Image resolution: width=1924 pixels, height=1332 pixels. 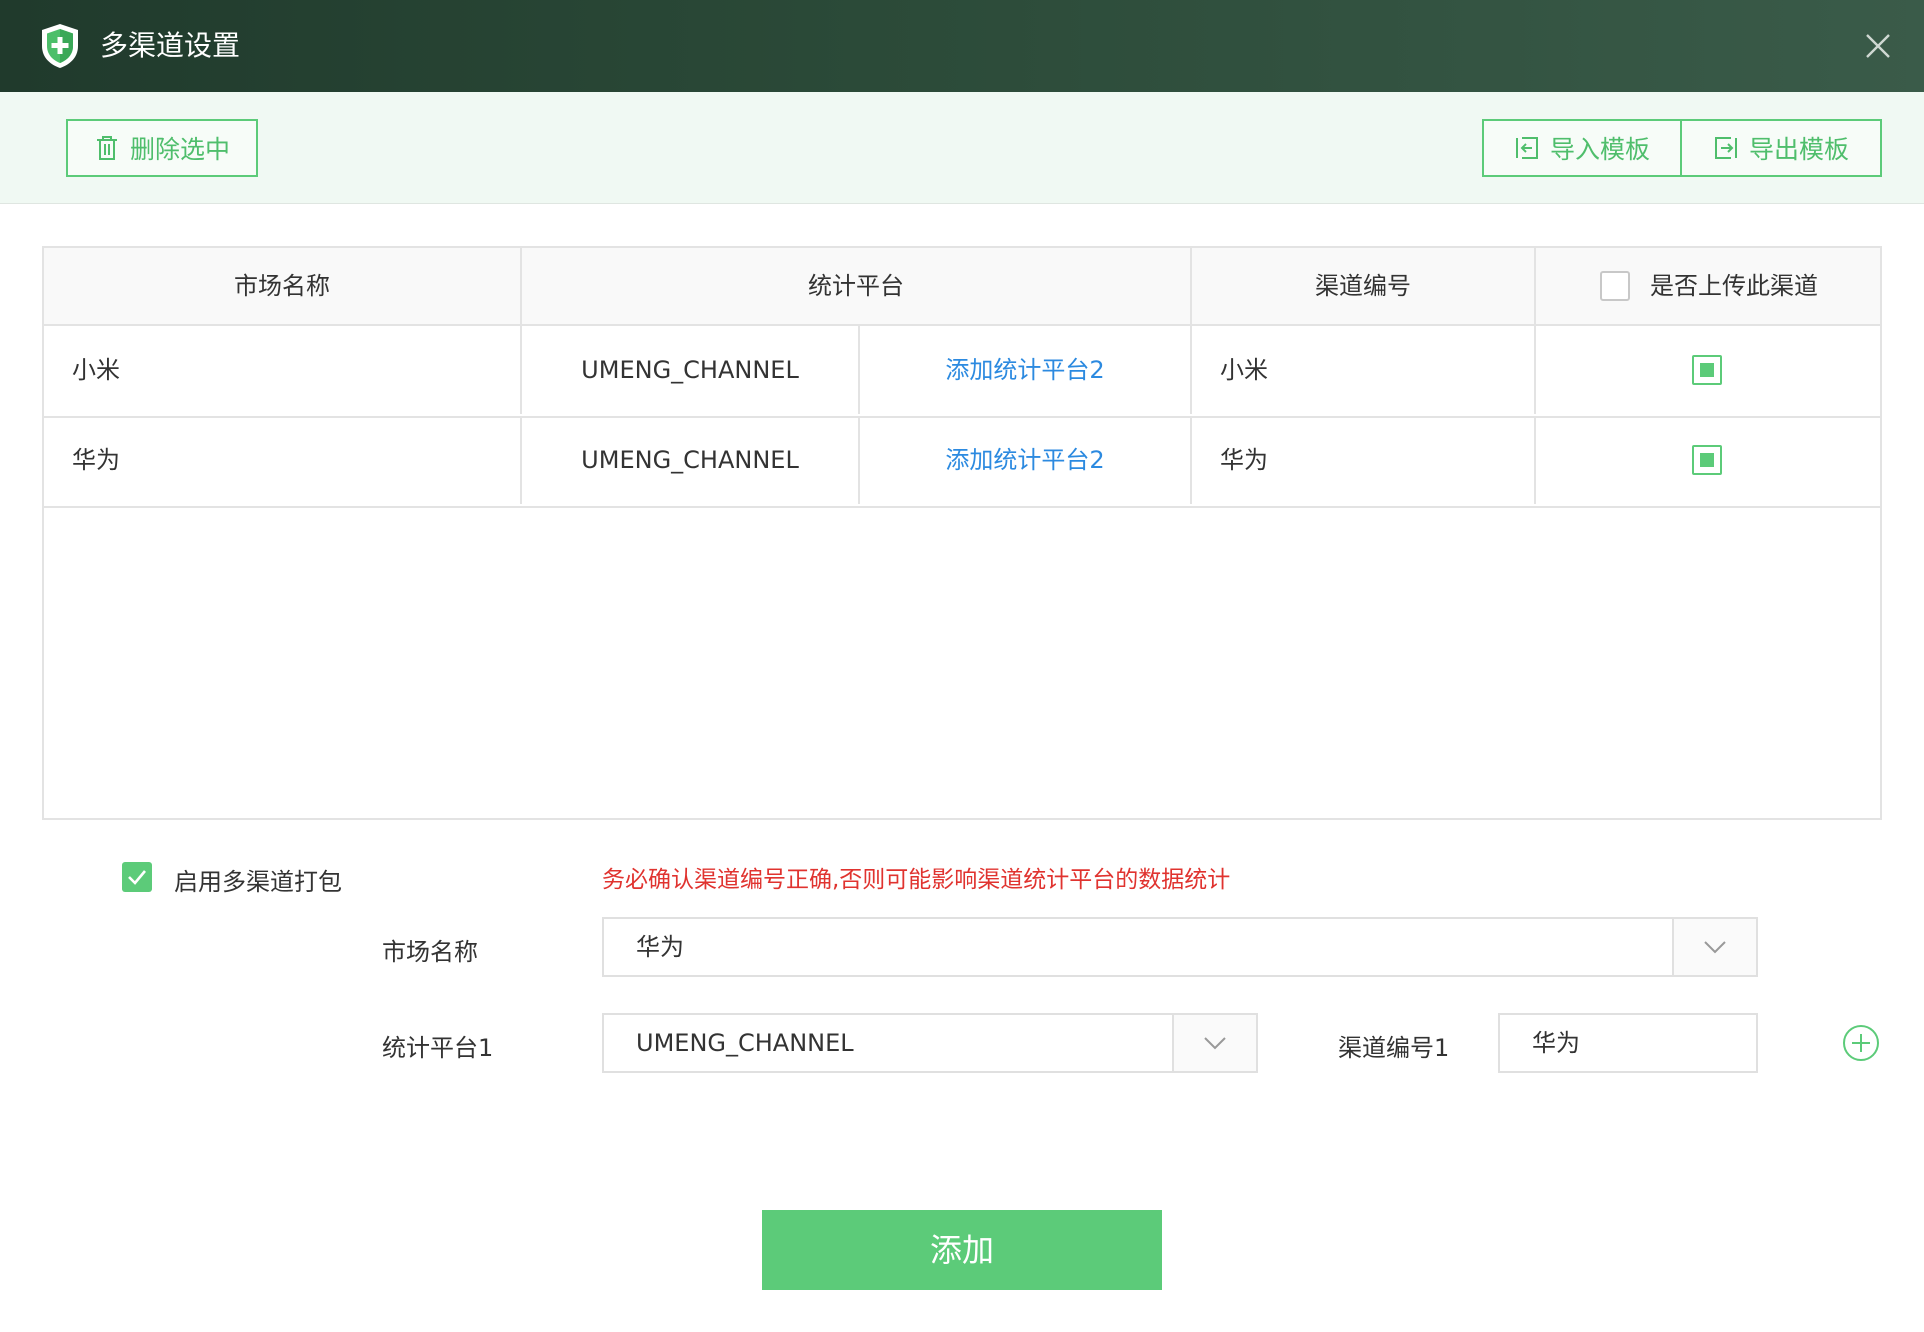 What do you see at coordinates (1364, 370) in the screenshot?
I see `cell-channel: 小米` at bounding box center [1364, 370].